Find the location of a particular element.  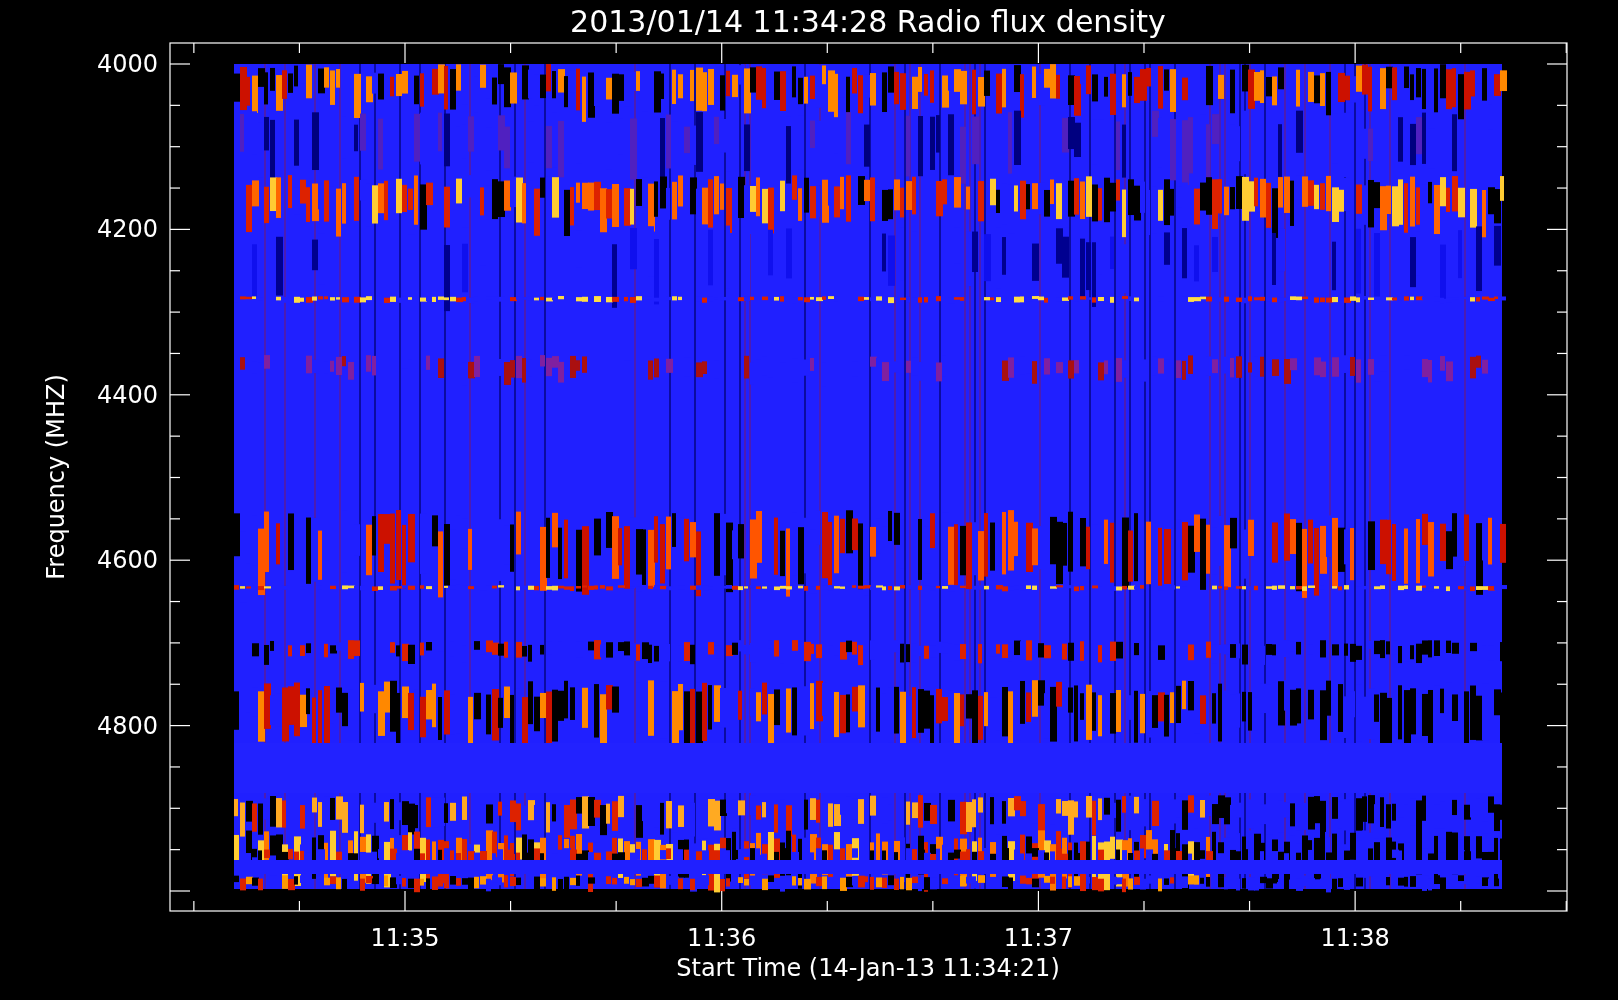

x-axis-label: Start Time (14-Jan-13 11:34:21) is located at coordinates (868, 968).